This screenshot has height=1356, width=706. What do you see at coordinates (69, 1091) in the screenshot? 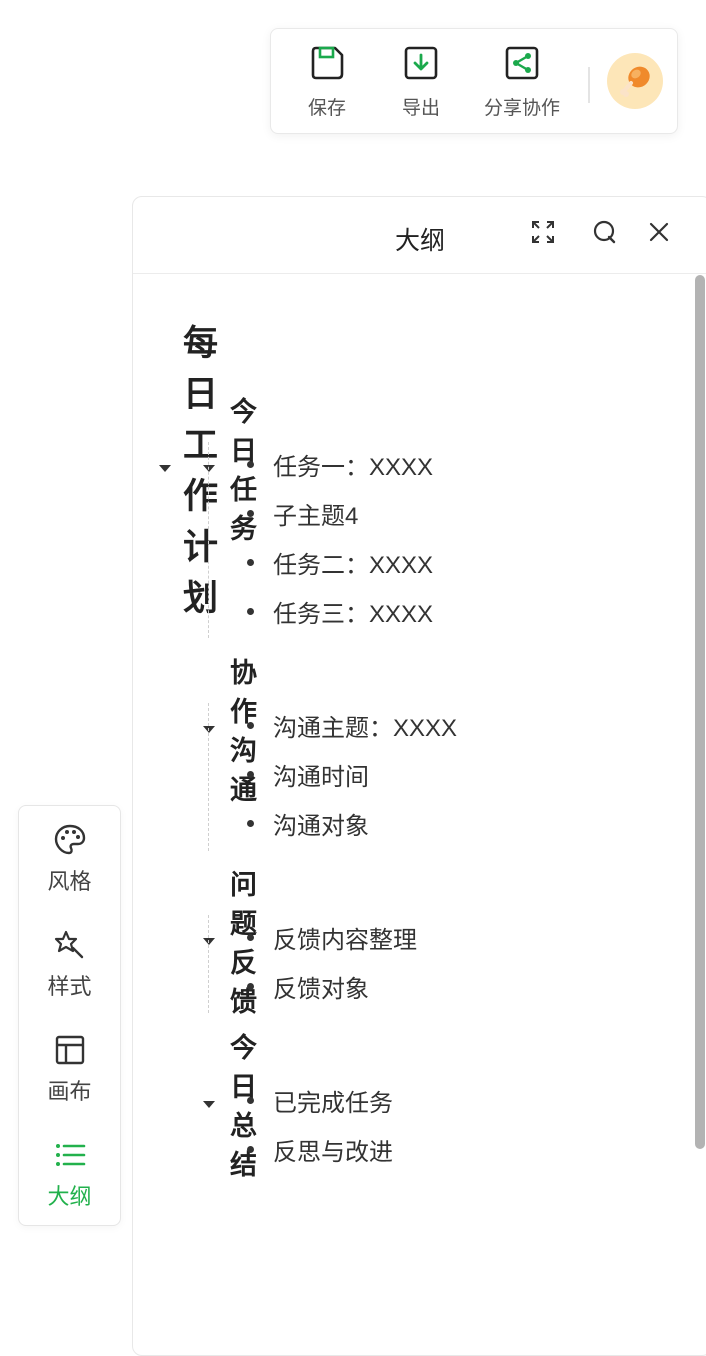
I see `sidebar-item-label: 画布` at bounding box center [69, 1091].